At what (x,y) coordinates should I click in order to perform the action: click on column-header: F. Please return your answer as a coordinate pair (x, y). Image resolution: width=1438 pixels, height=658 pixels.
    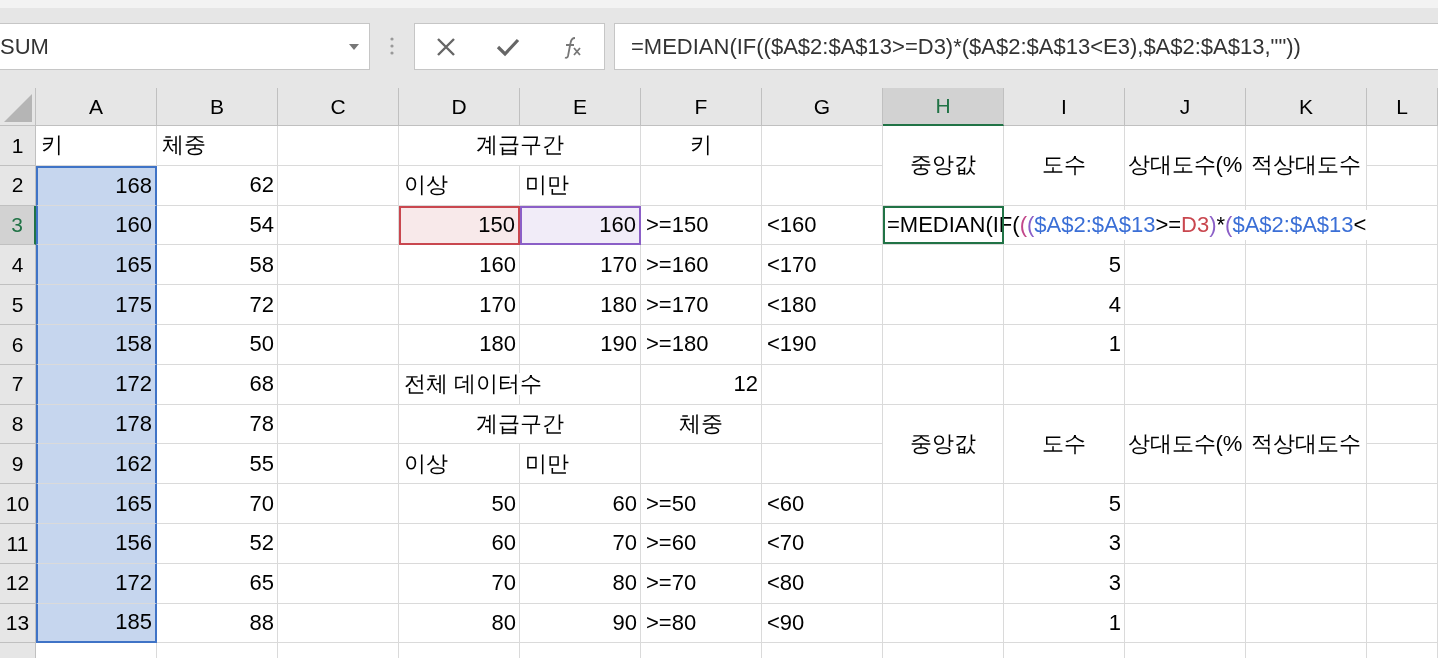
    Looking at the image, I should click on (701, 107).